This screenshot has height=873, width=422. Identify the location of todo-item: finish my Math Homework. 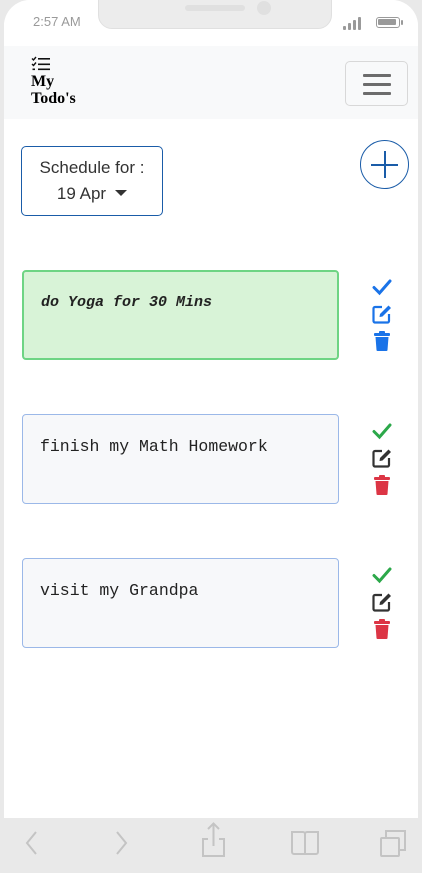
(180, 459).